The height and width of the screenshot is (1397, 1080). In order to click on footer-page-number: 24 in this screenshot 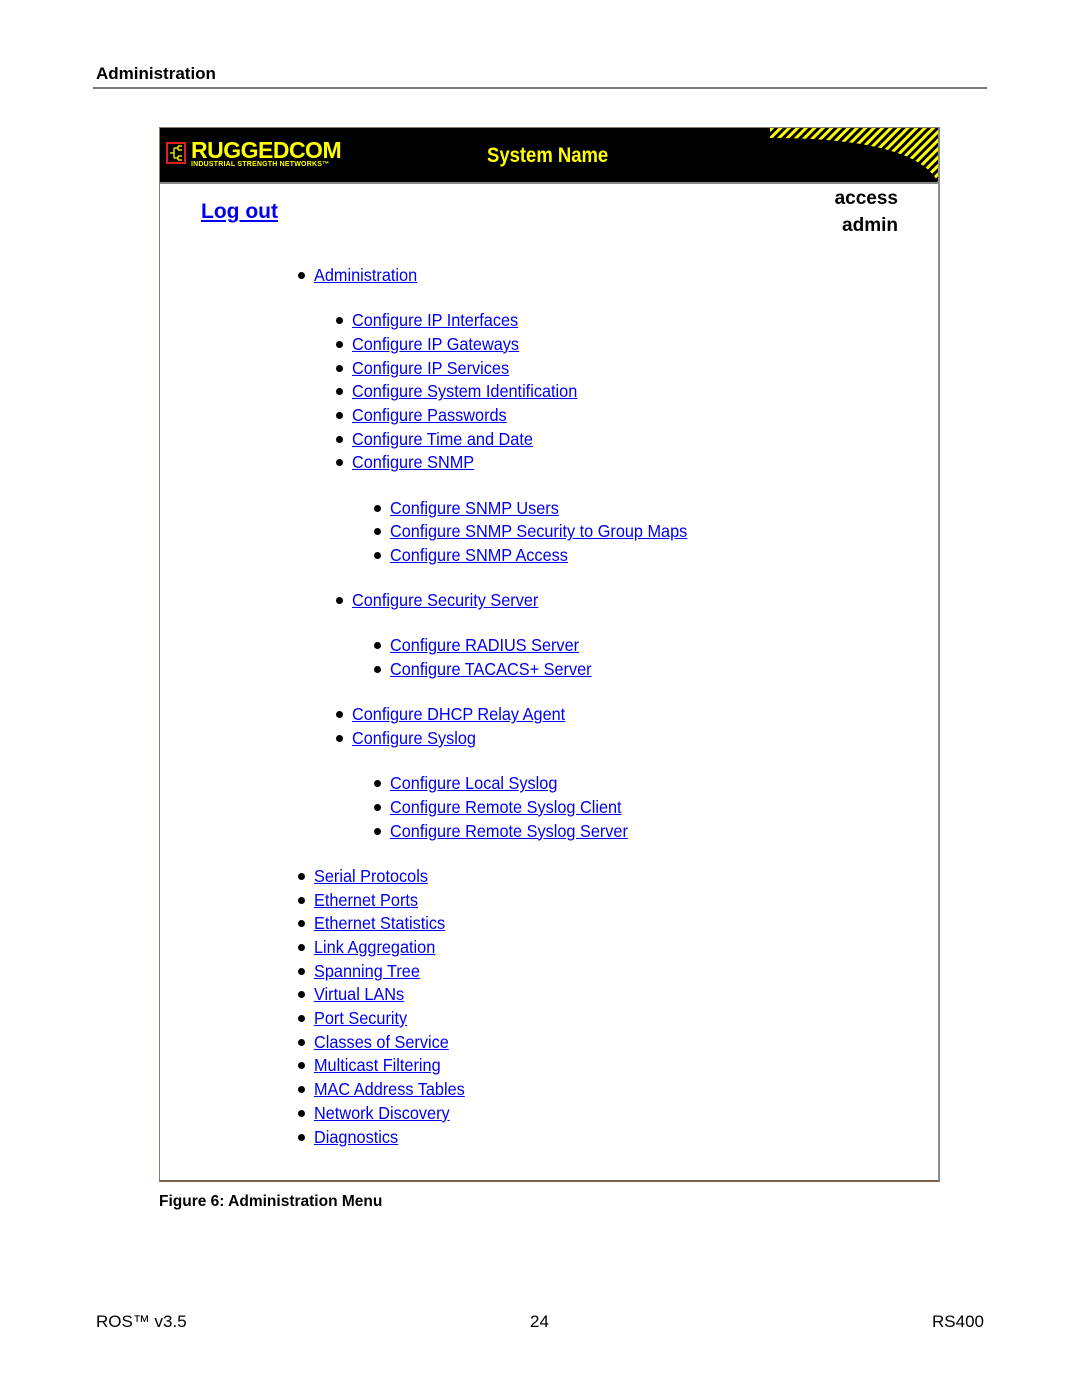, I will do `click(539, 1321)`.